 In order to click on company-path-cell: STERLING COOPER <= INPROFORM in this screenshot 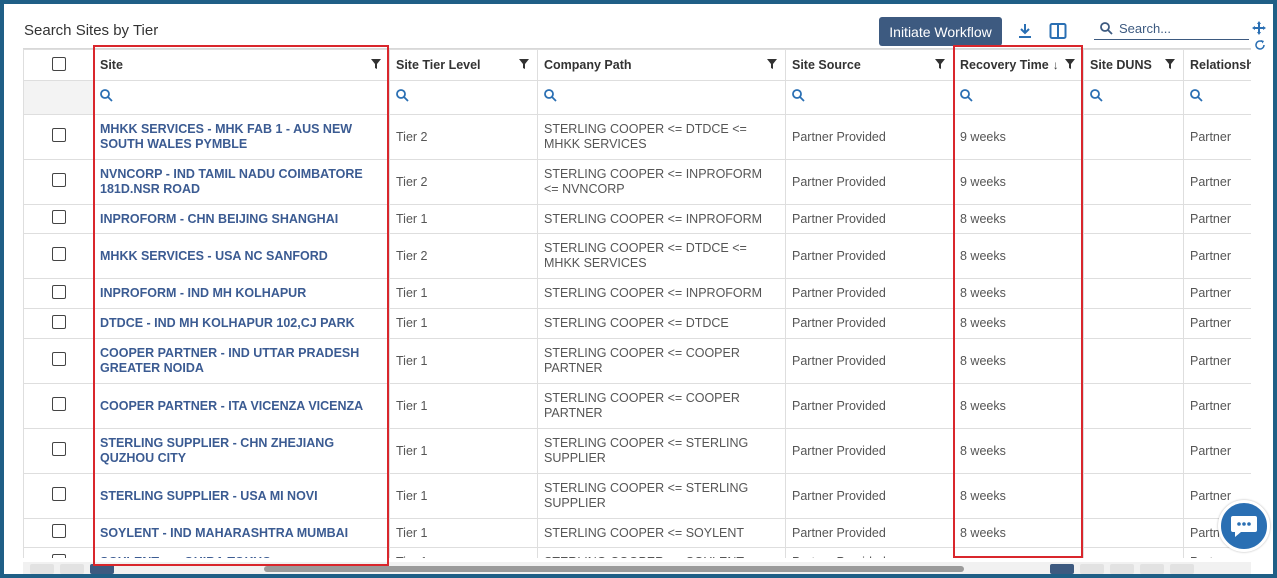, I will do `click(661, 293)`.